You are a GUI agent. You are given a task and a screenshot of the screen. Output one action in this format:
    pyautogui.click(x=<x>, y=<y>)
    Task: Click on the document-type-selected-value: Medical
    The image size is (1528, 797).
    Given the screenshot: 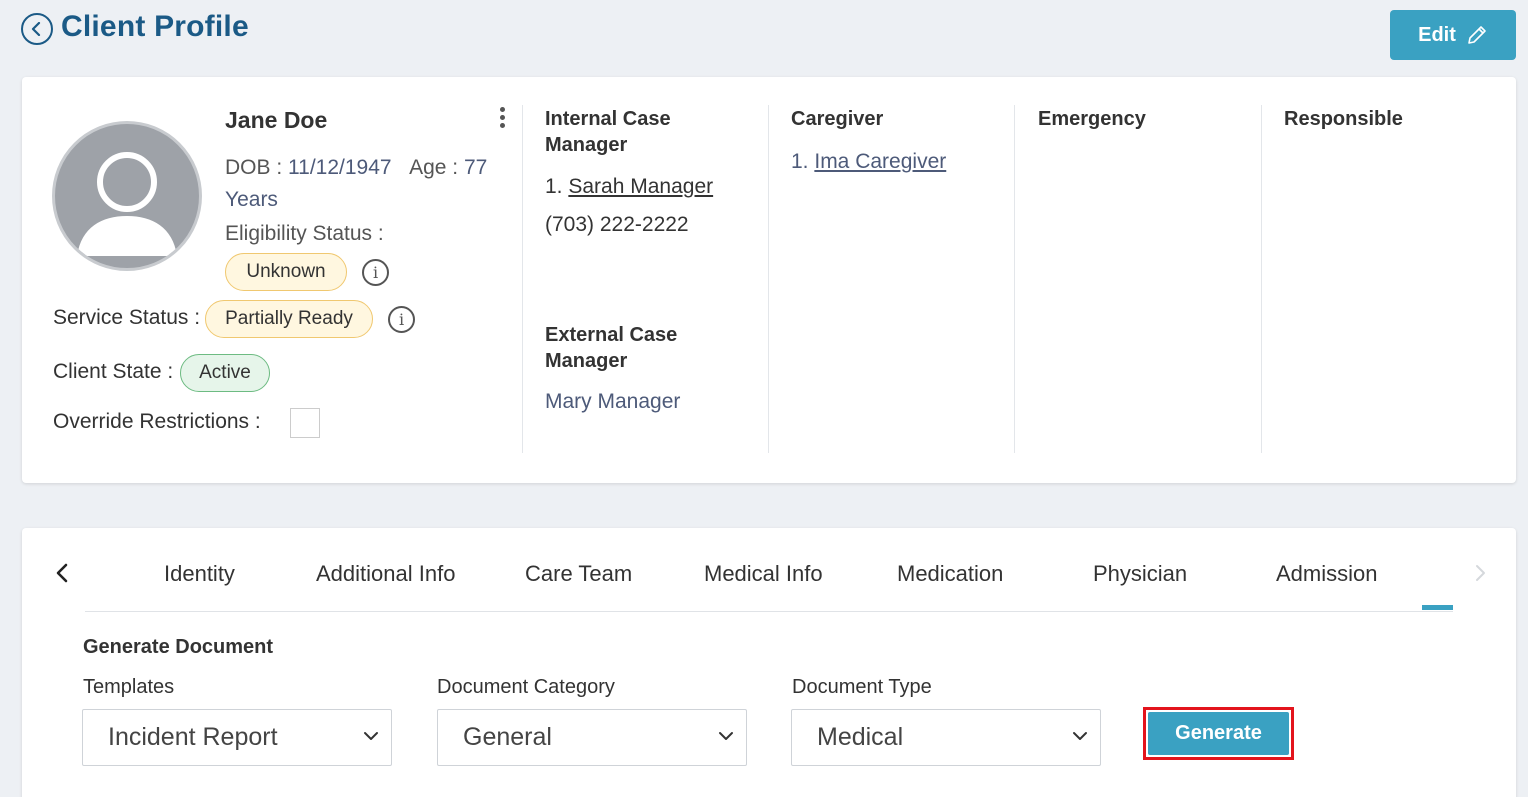 What is the action you would take?
    pyautogui.click(x=860, y=737)
    